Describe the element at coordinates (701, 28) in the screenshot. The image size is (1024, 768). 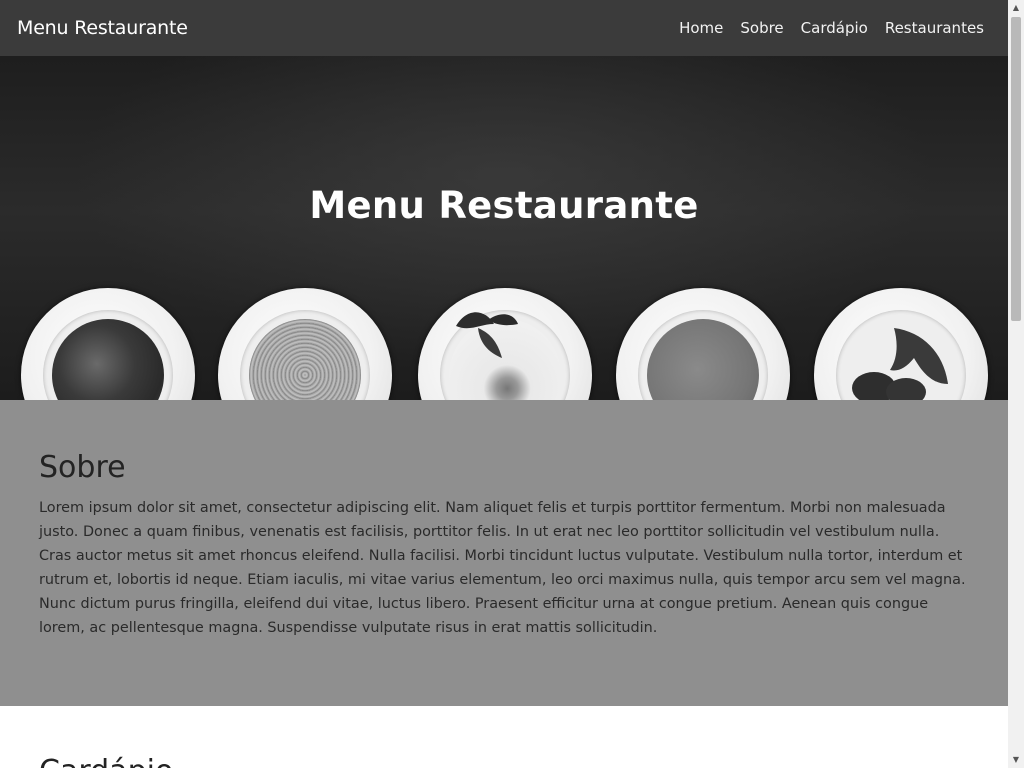
I see `nav-link-home: Home` at that location.